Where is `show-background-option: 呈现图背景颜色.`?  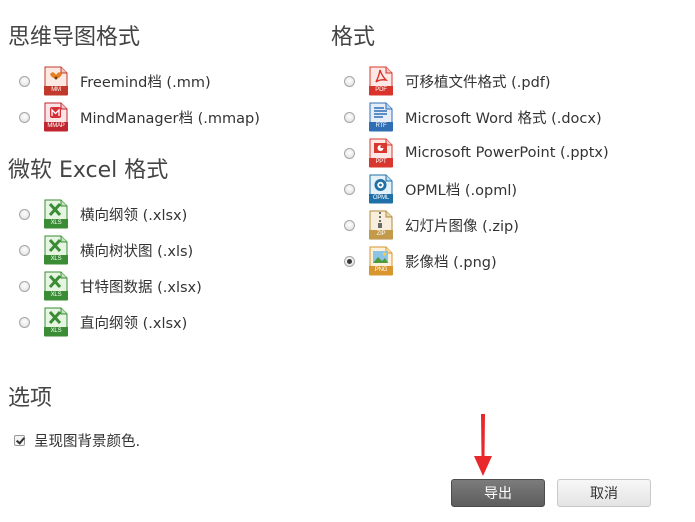
show-background-option: 呈现图背景颜色. is located at coordinates (77, 440).